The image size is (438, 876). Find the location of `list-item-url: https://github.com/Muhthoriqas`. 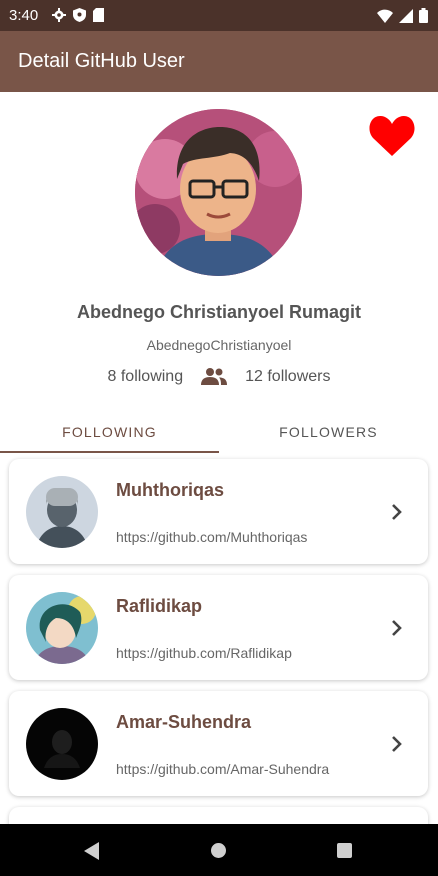

list-item-url: https://github.com/Muhthoriqas is located at coordinates (212, 537).